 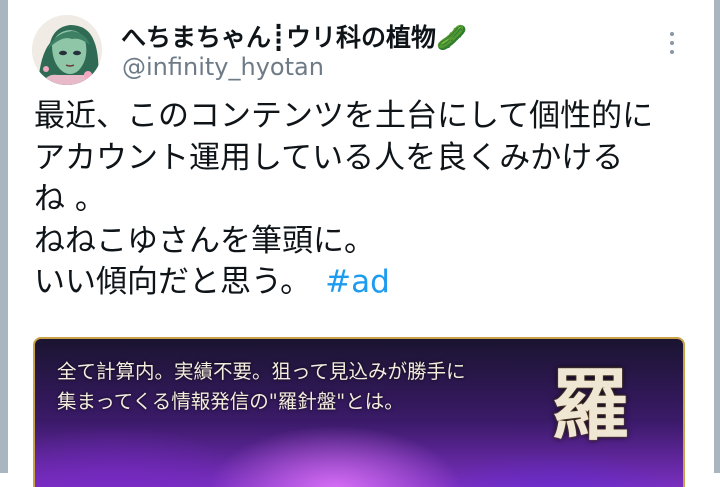 I want to click on tweet-line-last: いい傾向だと思う。 #ad, so click(x=359, y=283).